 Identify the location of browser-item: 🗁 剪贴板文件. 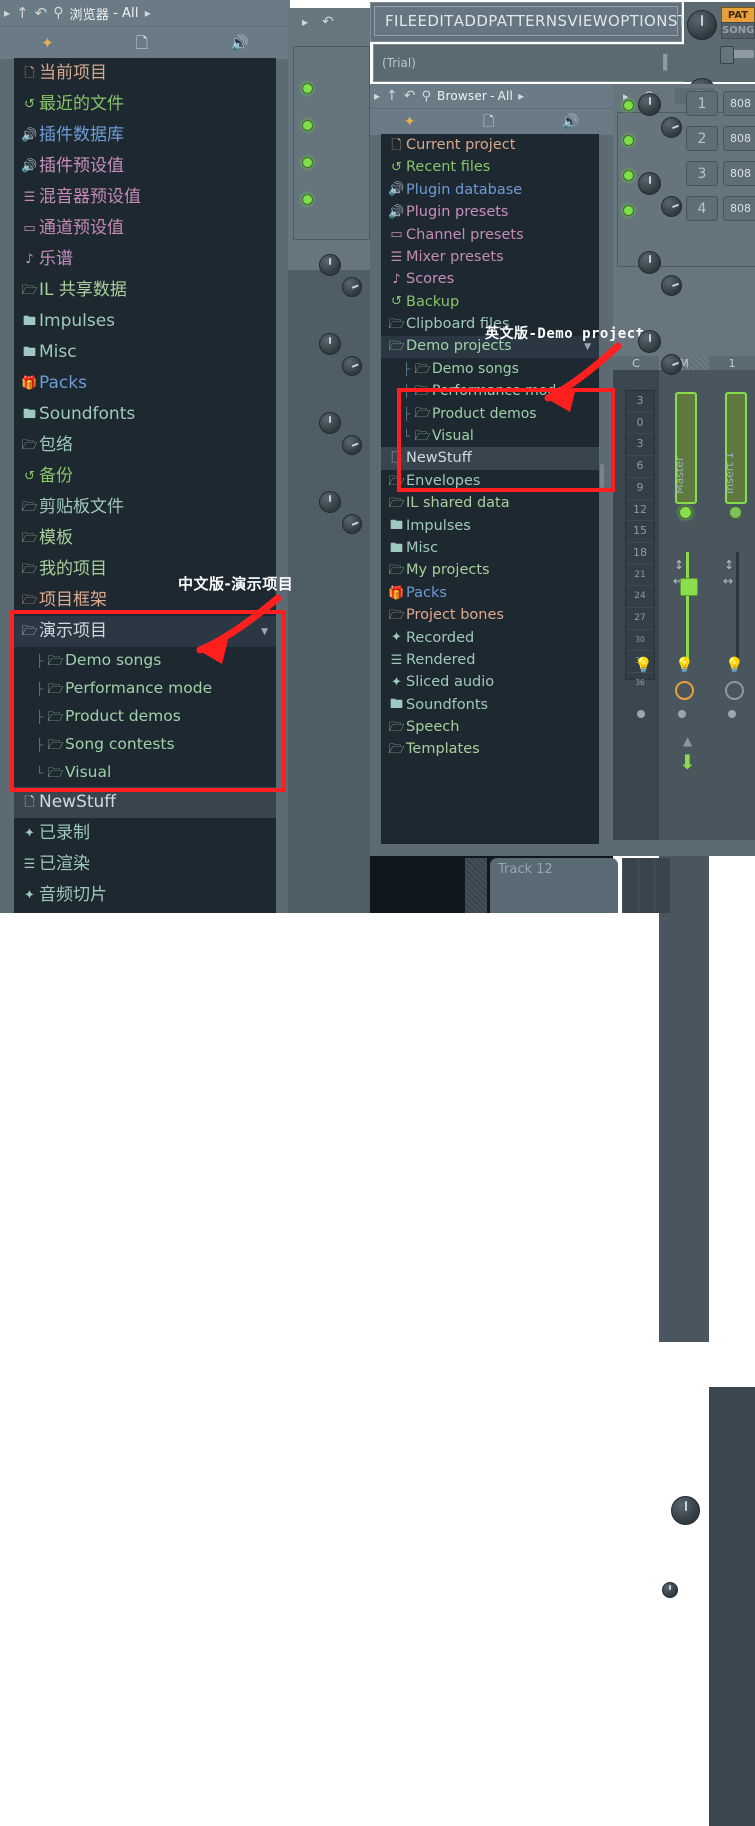
(145, 507).